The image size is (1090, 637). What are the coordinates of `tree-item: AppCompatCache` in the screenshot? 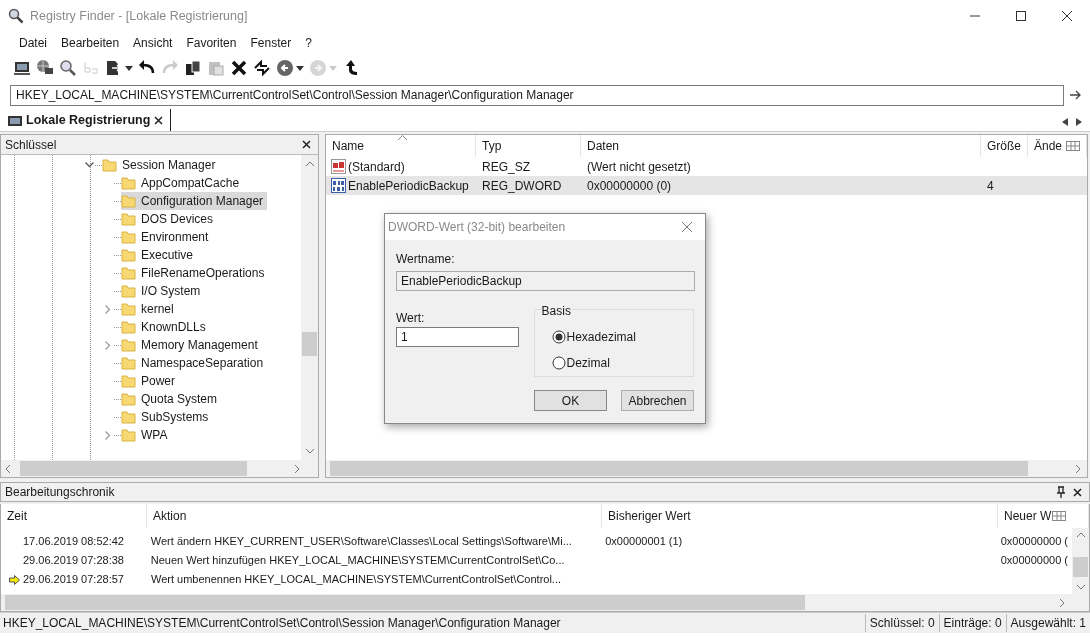 It's located at (182, 183).